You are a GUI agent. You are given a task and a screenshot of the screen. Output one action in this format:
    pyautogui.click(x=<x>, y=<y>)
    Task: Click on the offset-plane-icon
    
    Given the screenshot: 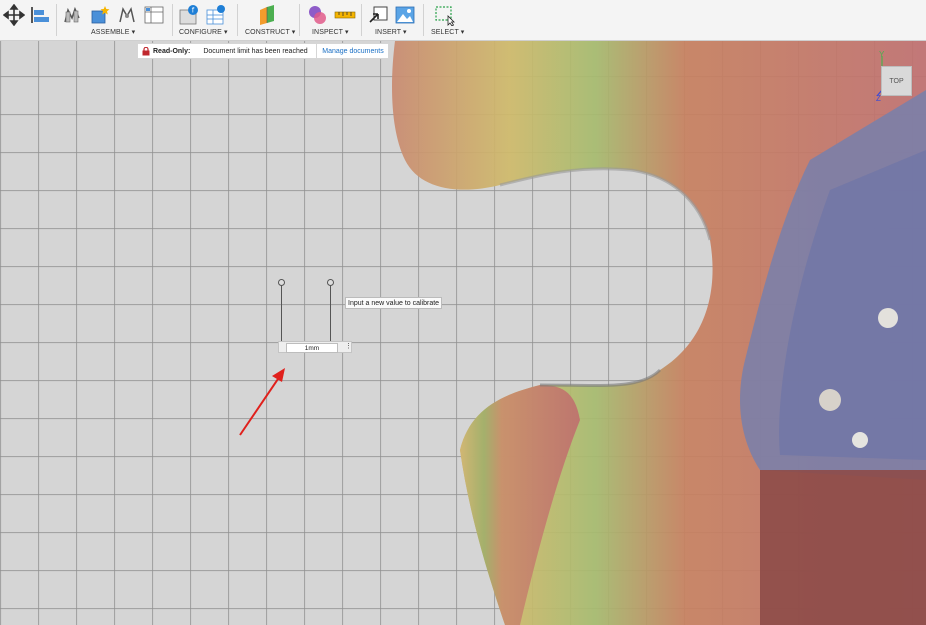 What is the action you would take?
    pyautogui.click(x=268, y=15)
    